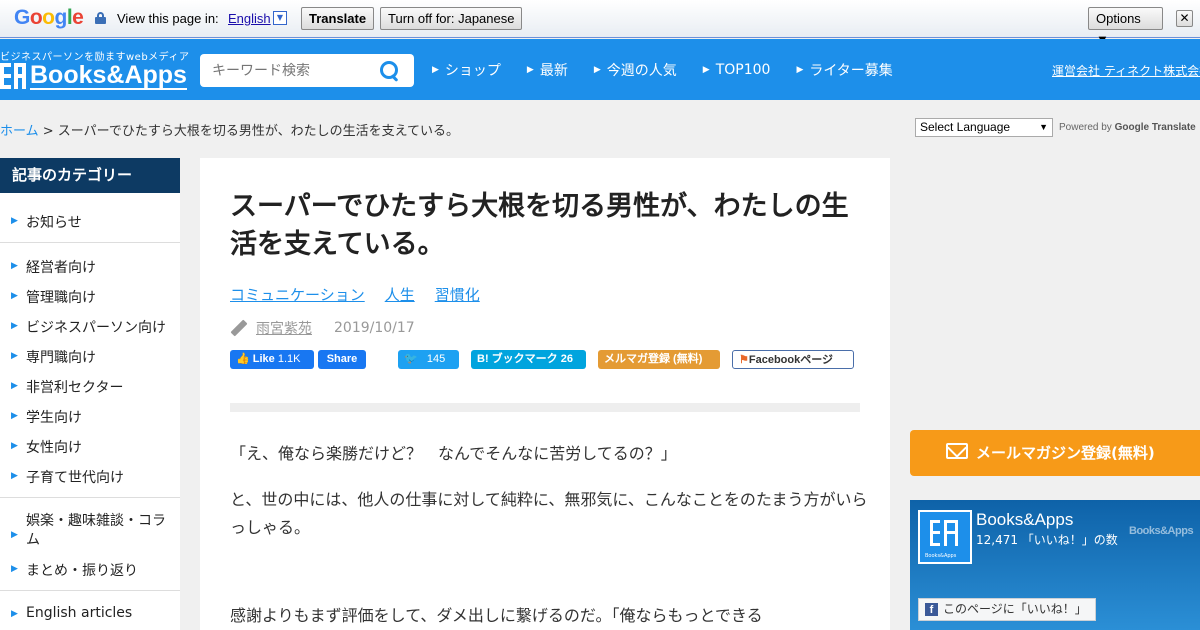 Image resolution: width=1200 pixels, height=630 pixels. I want to click on lock-icon, so click(100, 18).